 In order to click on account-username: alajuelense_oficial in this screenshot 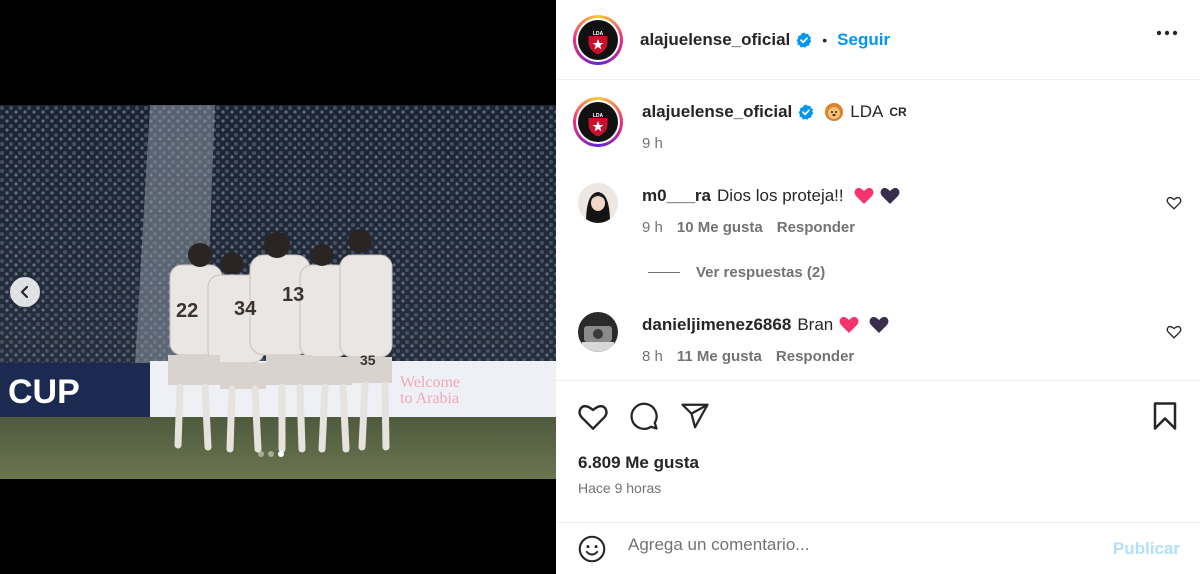, I will do `click(715, 40)`.